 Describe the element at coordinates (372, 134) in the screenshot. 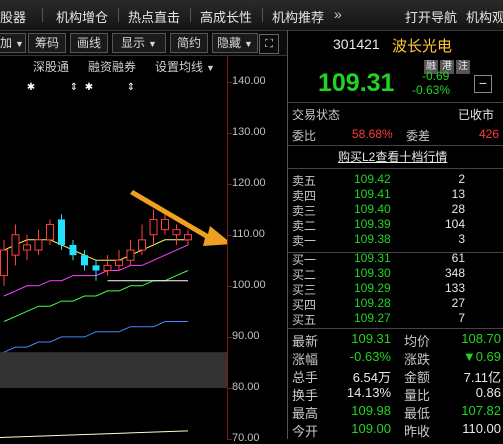

I see `weibi-value: 58.68%` at that location.